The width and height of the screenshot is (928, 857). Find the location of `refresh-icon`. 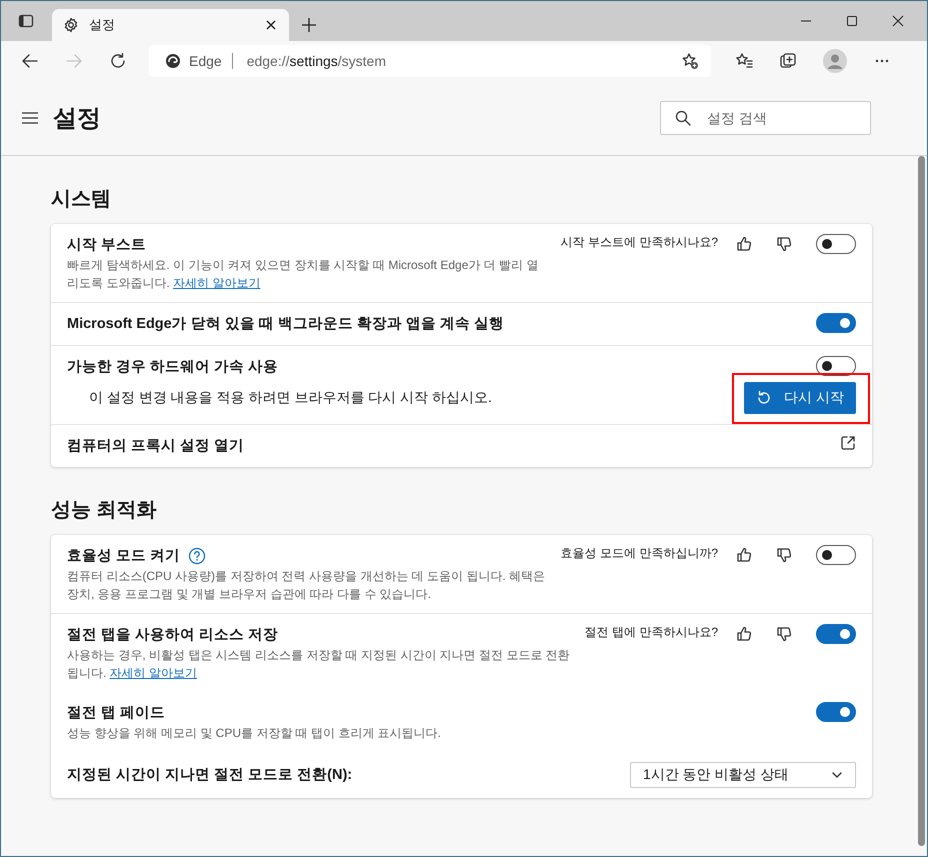

refresh-icon is located at coordinates (118, 61).